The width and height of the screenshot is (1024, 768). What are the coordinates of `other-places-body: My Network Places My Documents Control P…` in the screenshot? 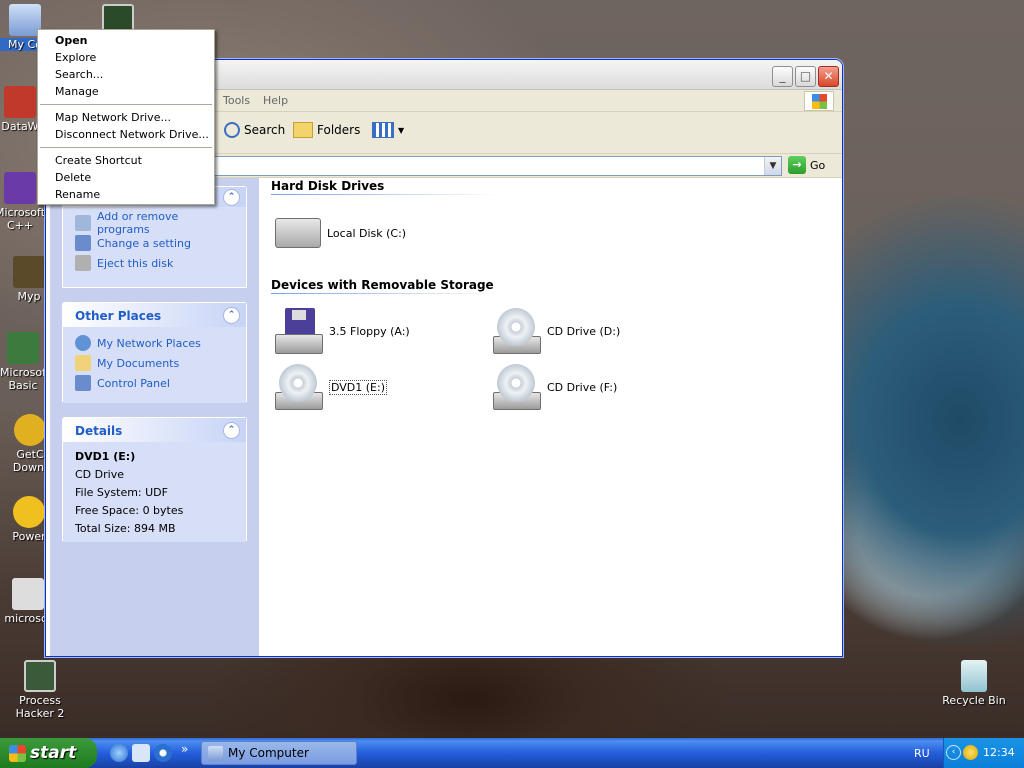 It's located at (154, 365).